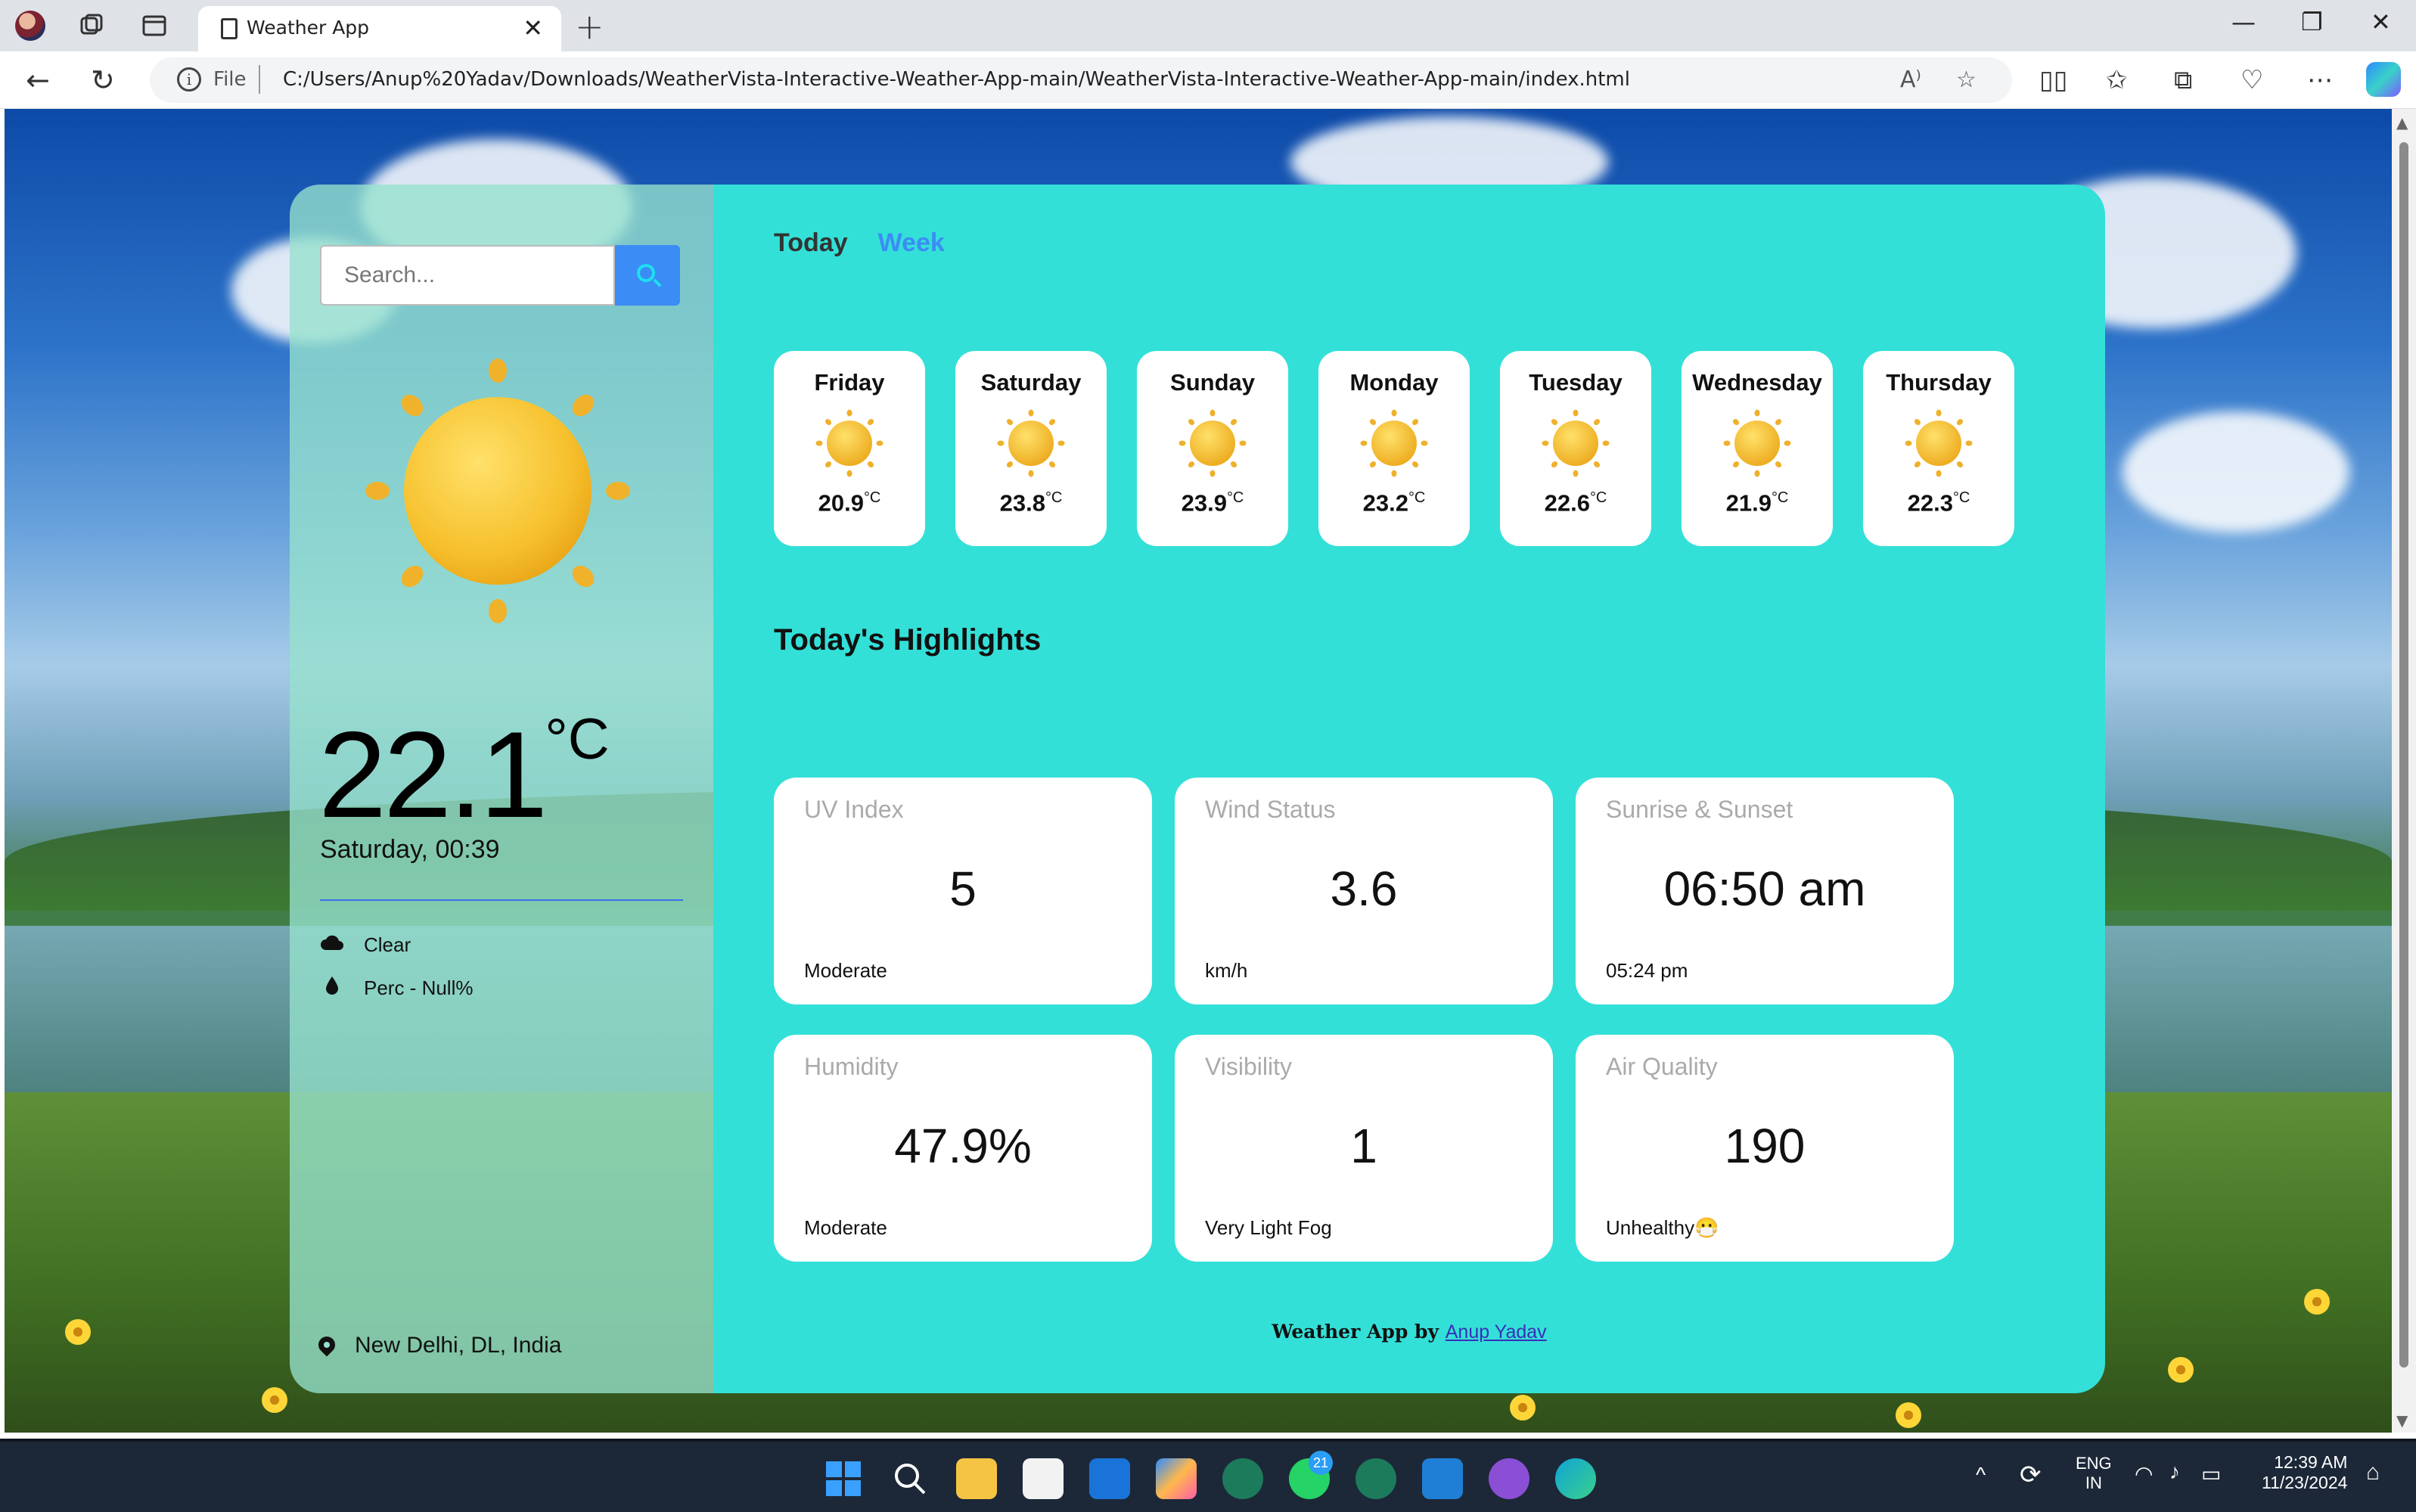  What do you see at coordinates (91, 26) in the screenshot?
I see `workspaces-icon` at bounding box center [91, 26].